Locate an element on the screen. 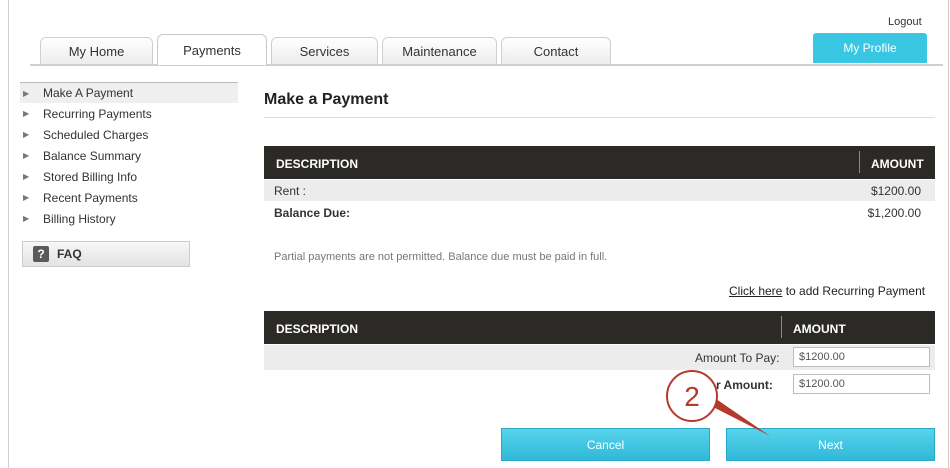 The image size is (950, 468). sidebar-item-label: Recurring Payments is located at coordinates (97, 113).